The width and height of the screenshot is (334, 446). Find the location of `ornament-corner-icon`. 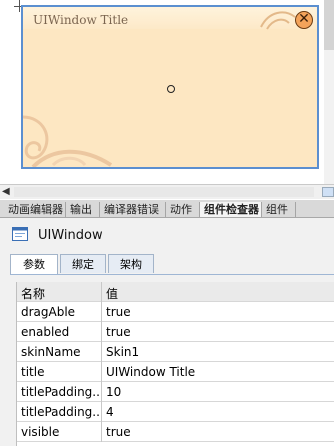

ornament-corner-icon is located at coordinates (68, 141).